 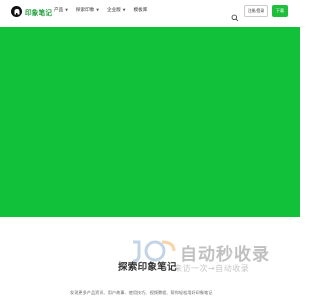 I want to click on watermark-subtitle: 来访一次→自动收录, so click(x=212, y=268).